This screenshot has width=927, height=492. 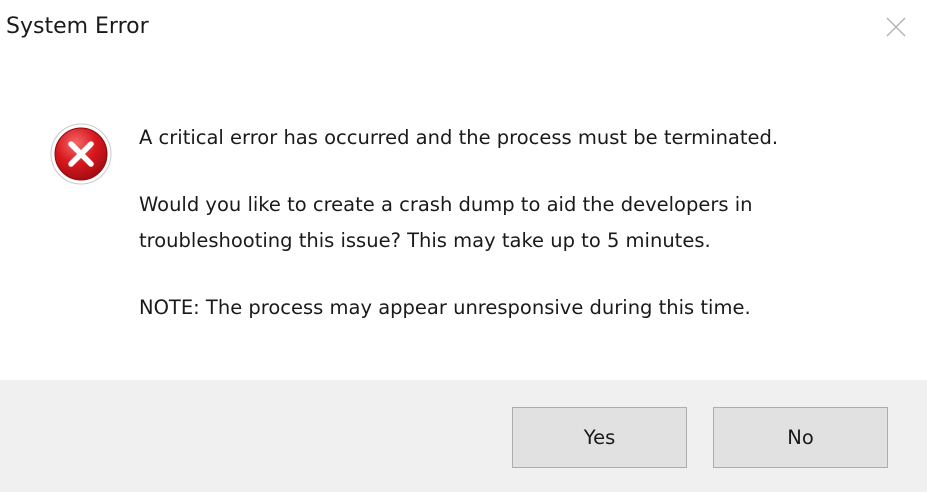 What do you see at coordinates (81, 154) in the screenshot?
I see `error-icon` at bounding box center [81, 154].